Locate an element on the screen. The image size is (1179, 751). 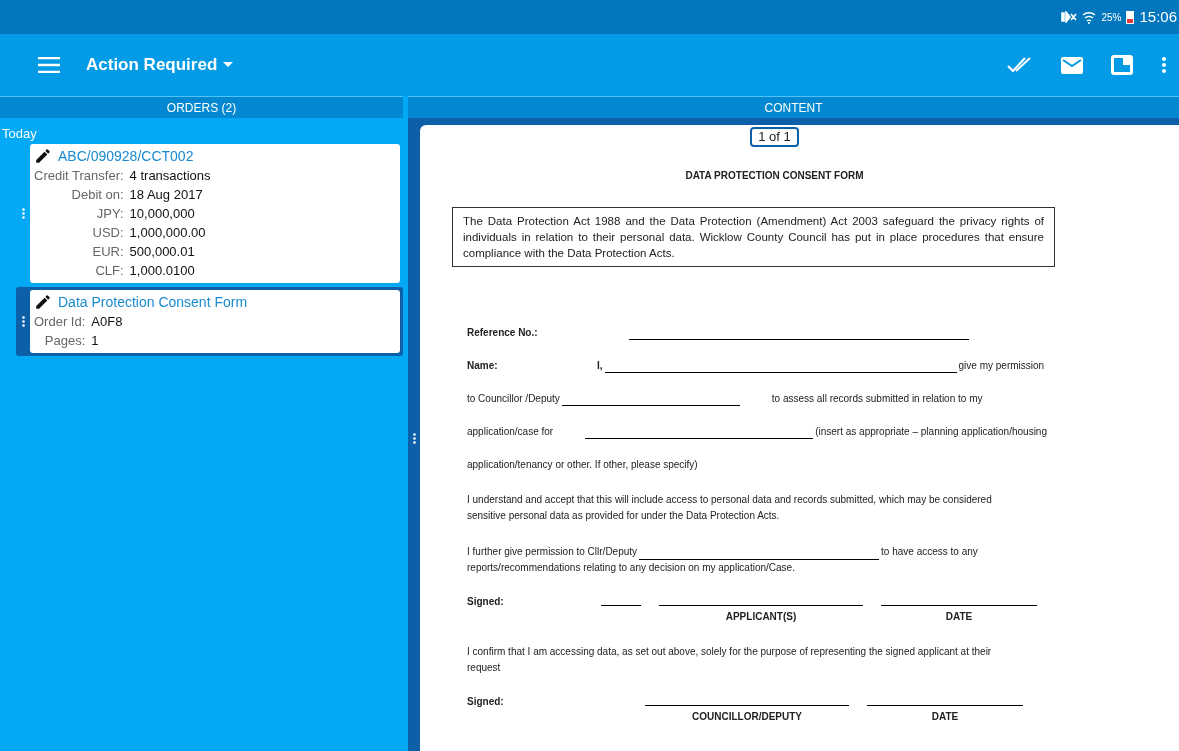
caption-text: COUNCILLOR/DEPUTY is located at coordinates (747, 717).